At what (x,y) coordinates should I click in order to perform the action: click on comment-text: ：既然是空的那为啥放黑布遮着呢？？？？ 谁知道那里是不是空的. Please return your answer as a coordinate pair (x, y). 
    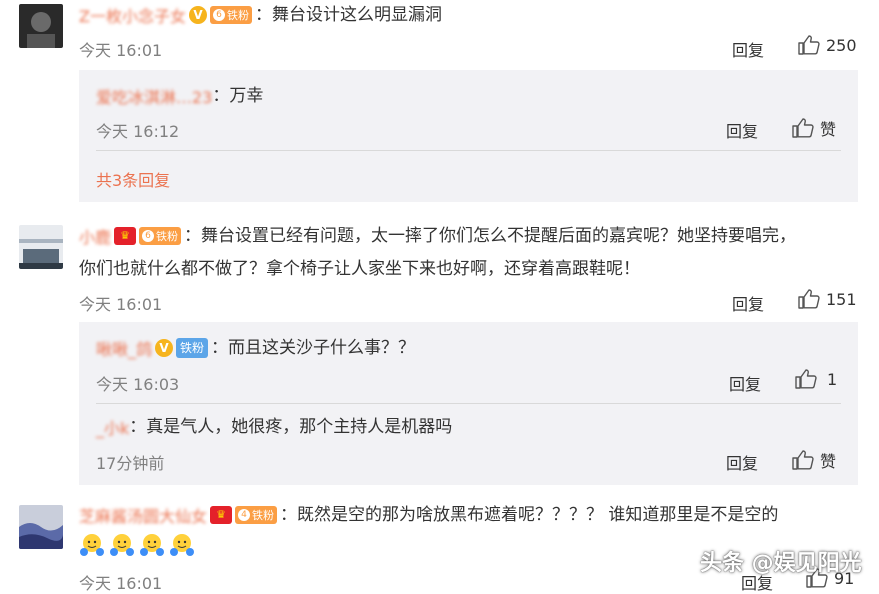
    Looking at the image, I should click on (529, 515).